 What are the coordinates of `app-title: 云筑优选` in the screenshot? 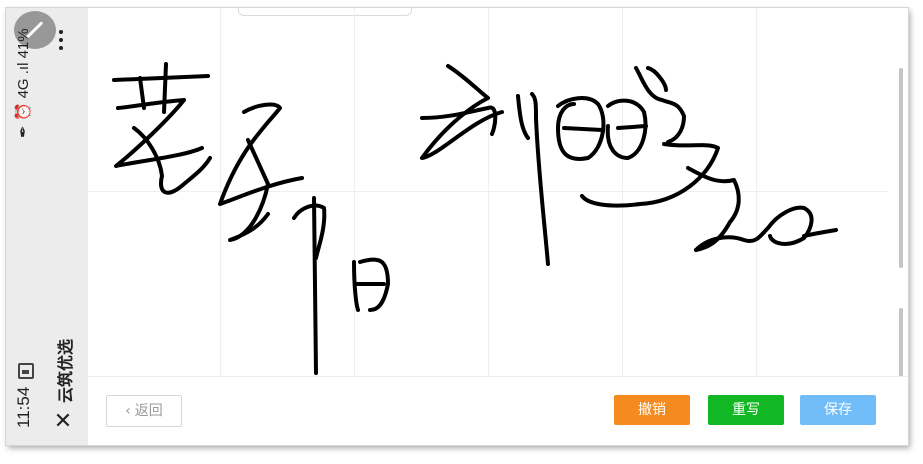 It's located at (65, 370).